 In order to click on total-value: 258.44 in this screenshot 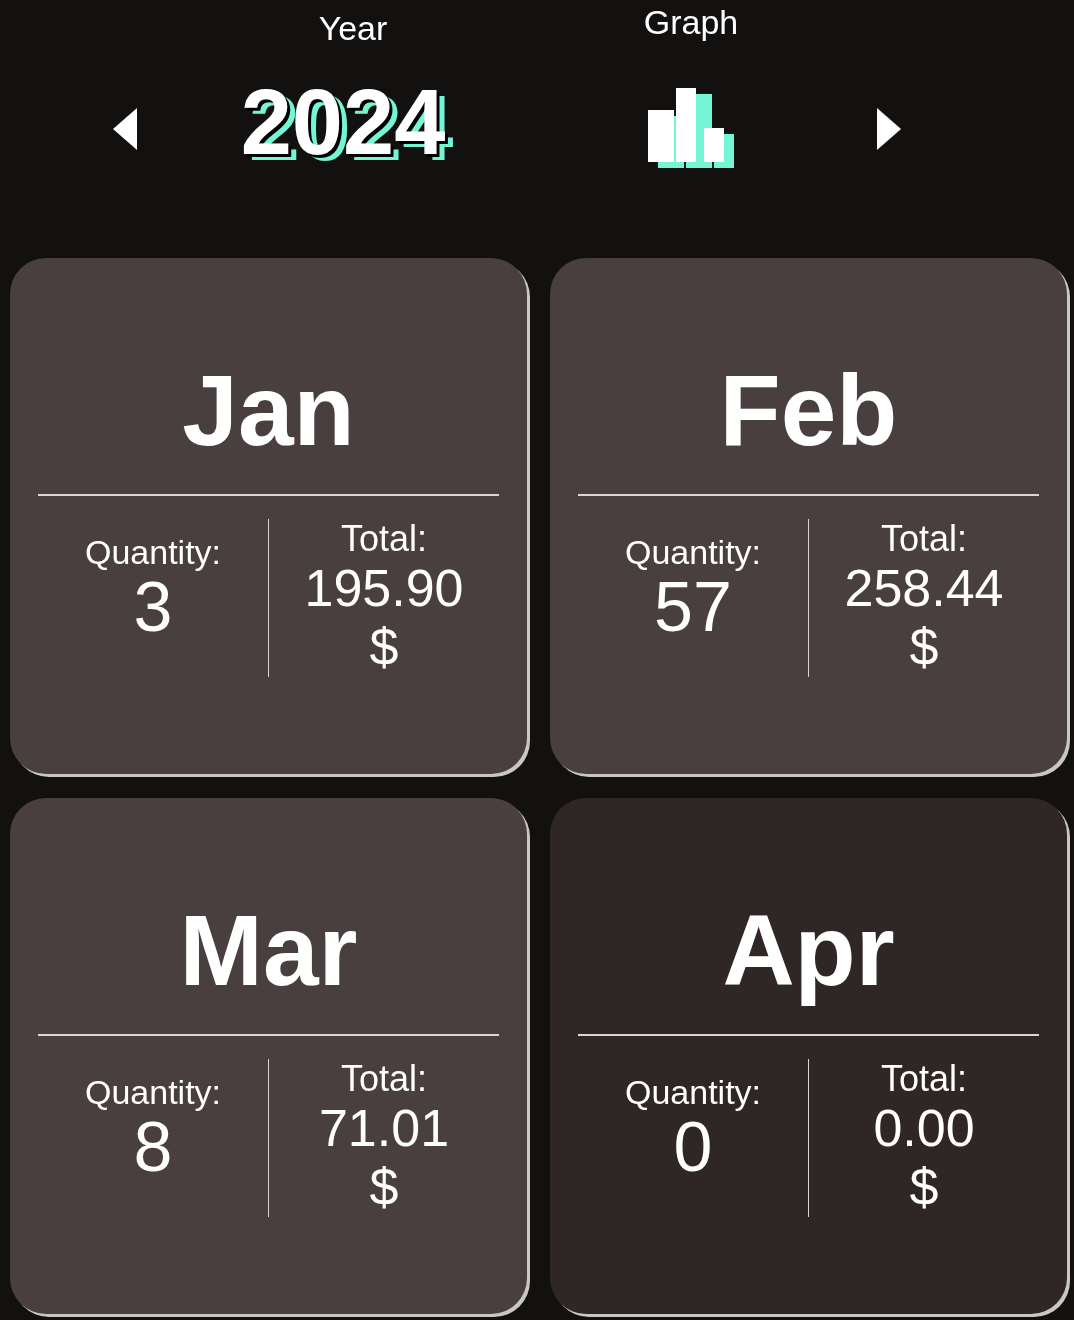, I will do `click(924, 588)`.